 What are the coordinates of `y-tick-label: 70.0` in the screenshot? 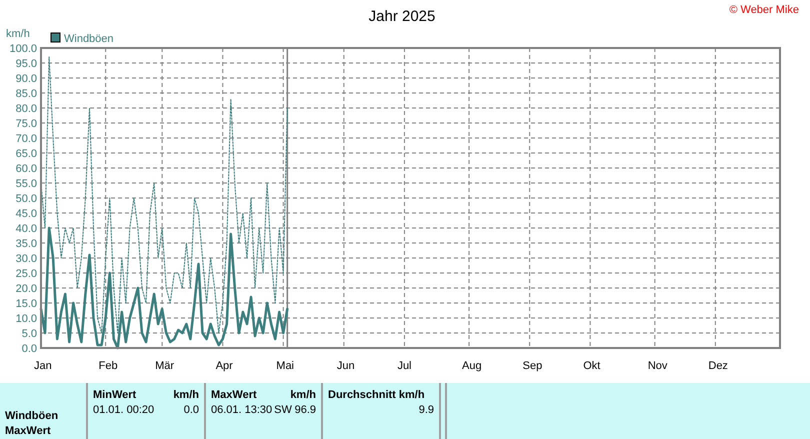 It's located at (26, 139).